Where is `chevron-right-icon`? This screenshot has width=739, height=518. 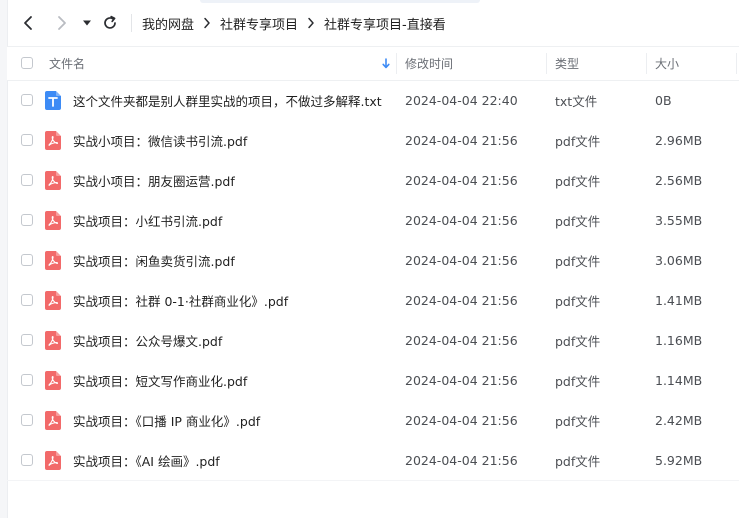 chevron-right-icon is located at coordinates (62, 23).